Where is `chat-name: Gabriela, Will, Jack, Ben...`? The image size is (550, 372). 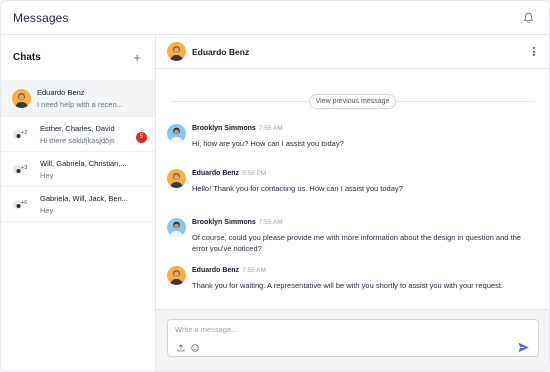
chat-name: Gabriela, Will, Jack, Ben... is located at coordinates (84, 198).